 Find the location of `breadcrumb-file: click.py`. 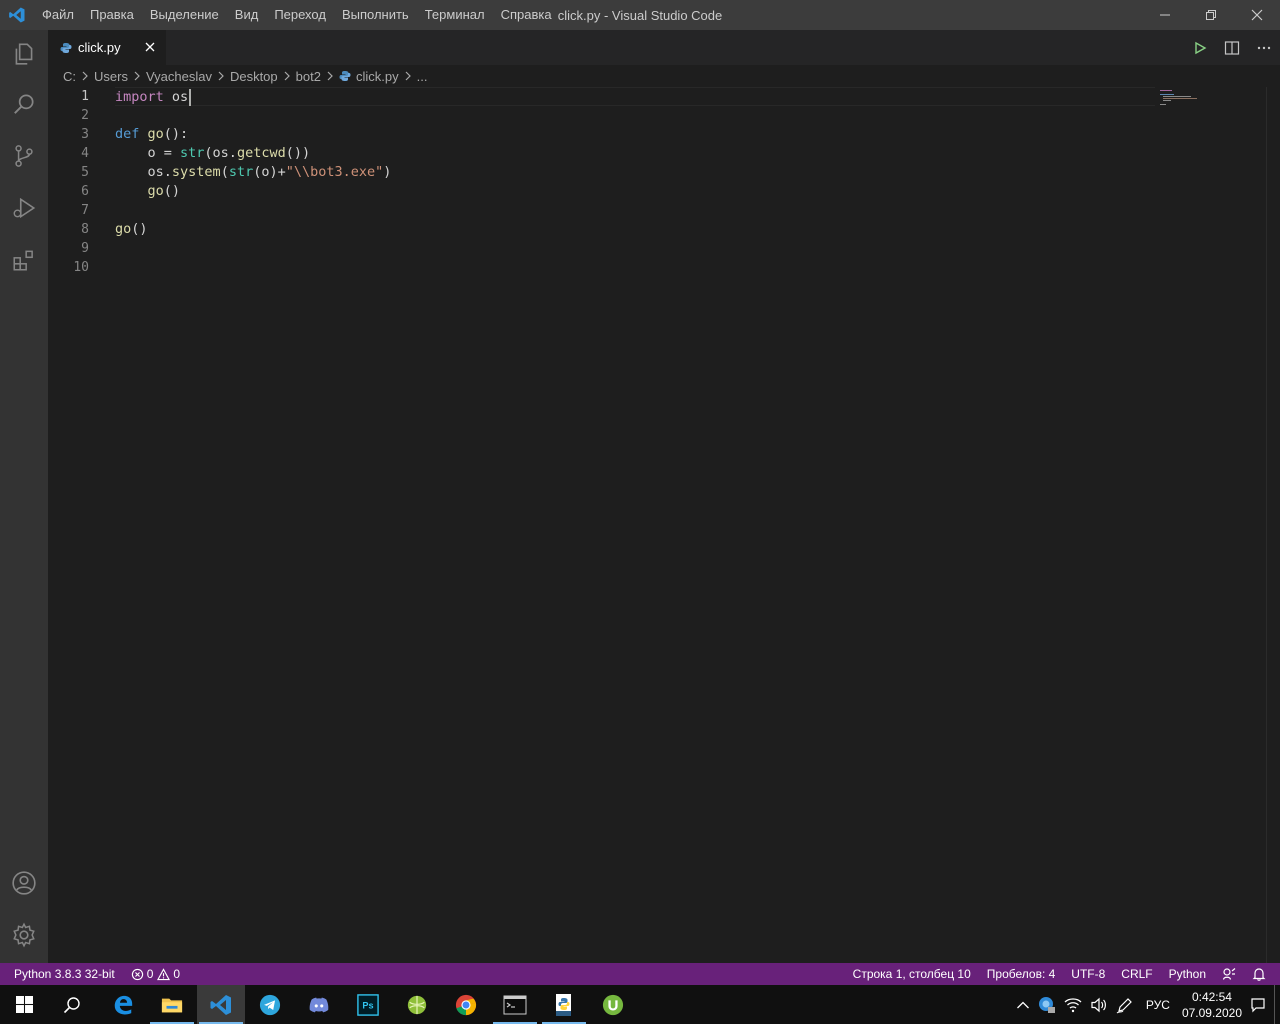

breadcrumb-file: click.py is located at coordinates (377, 76).